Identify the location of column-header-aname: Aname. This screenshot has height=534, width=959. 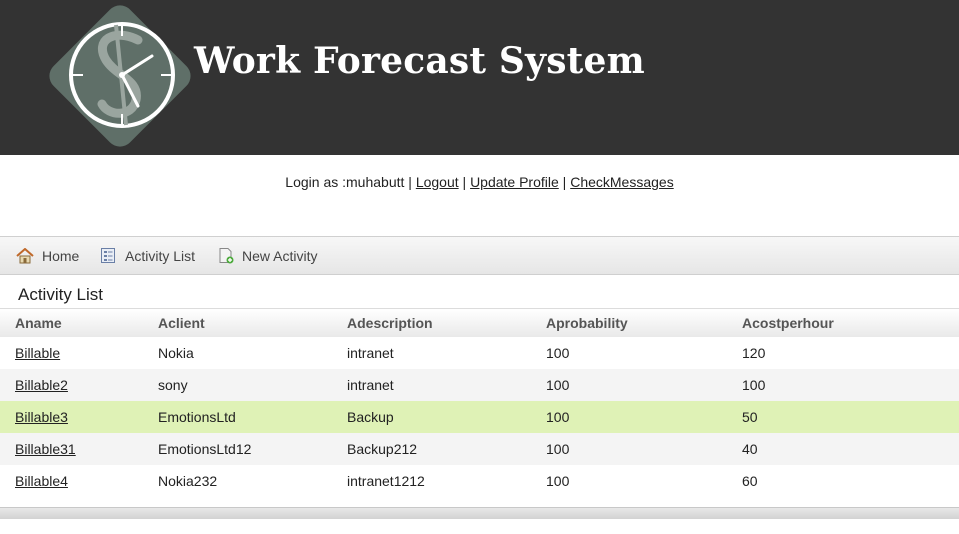
(38, 323).